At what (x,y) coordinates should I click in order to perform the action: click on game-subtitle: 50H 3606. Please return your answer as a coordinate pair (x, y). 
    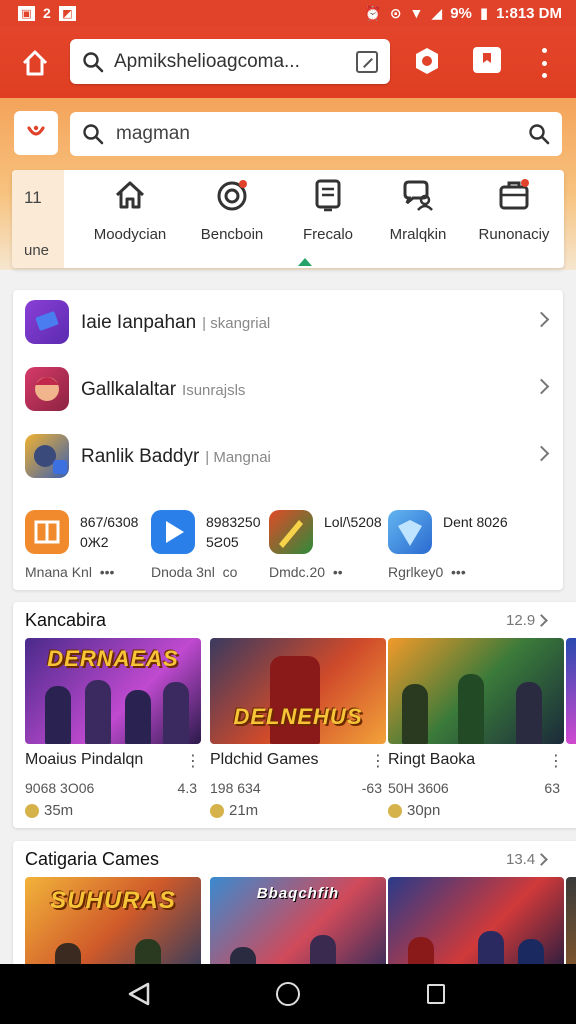
    Looking at the image, I should click on (418, 788).